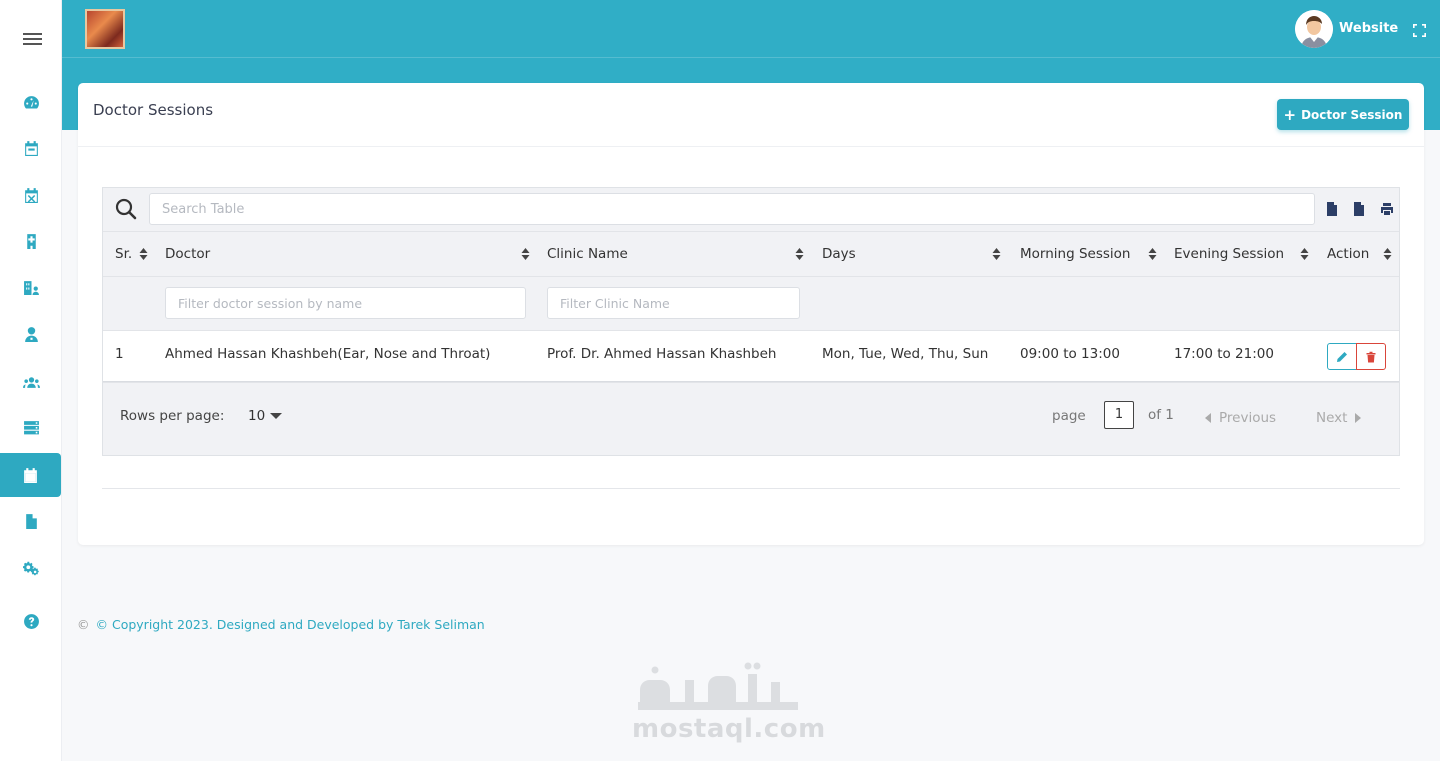 The width and height of the screenshot is (1440, 761). What do you see at coordinates (345, 303) in the screenshot?
I see `doctor-filter-input` at bounding box center [345, 303].